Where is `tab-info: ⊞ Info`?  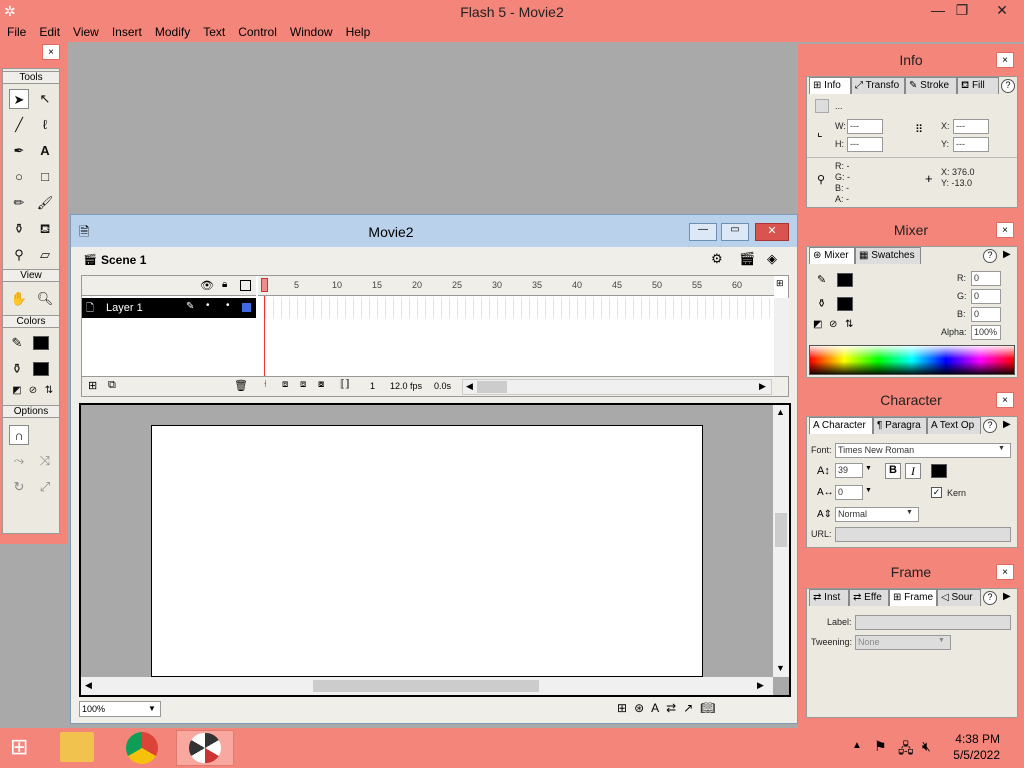
tab-info: ⊞ Info is located at coordinates (830, 85).